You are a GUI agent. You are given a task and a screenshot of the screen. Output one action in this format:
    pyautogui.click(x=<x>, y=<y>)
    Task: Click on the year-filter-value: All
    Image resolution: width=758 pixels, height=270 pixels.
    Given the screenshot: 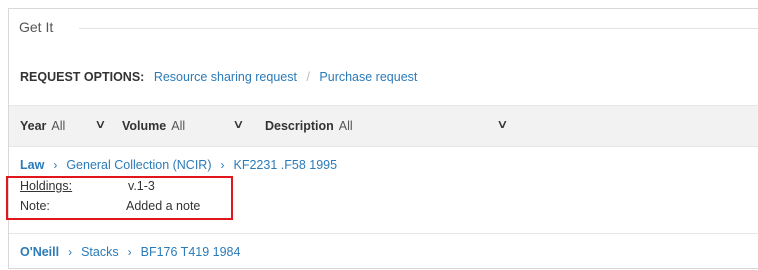 What is the action you would take?
    pyautogui.click(x=58, y=126)
    